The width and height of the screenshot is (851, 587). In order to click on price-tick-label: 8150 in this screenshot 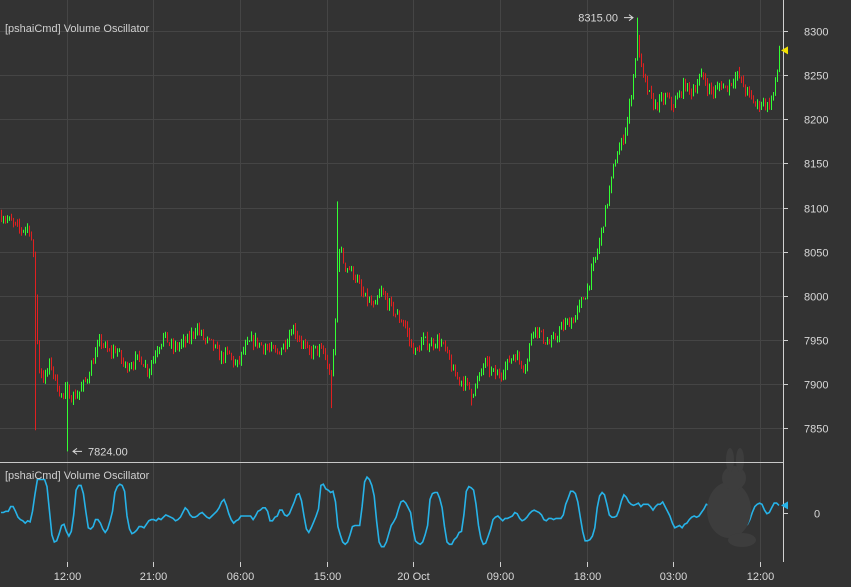, I will do `click(816, 165)`.